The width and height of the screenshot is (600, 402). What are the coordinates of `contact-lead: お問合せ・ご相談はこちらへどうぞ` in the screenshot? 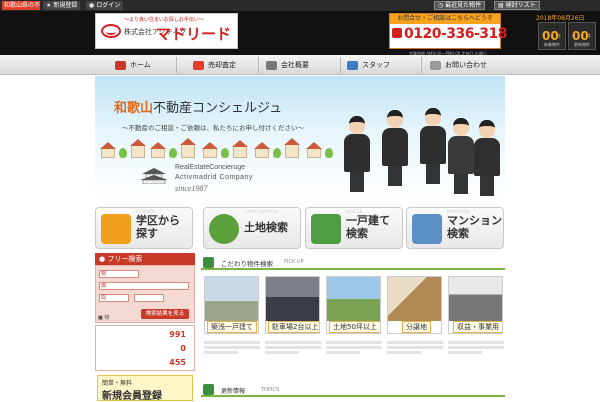 It's located at (445, 19).